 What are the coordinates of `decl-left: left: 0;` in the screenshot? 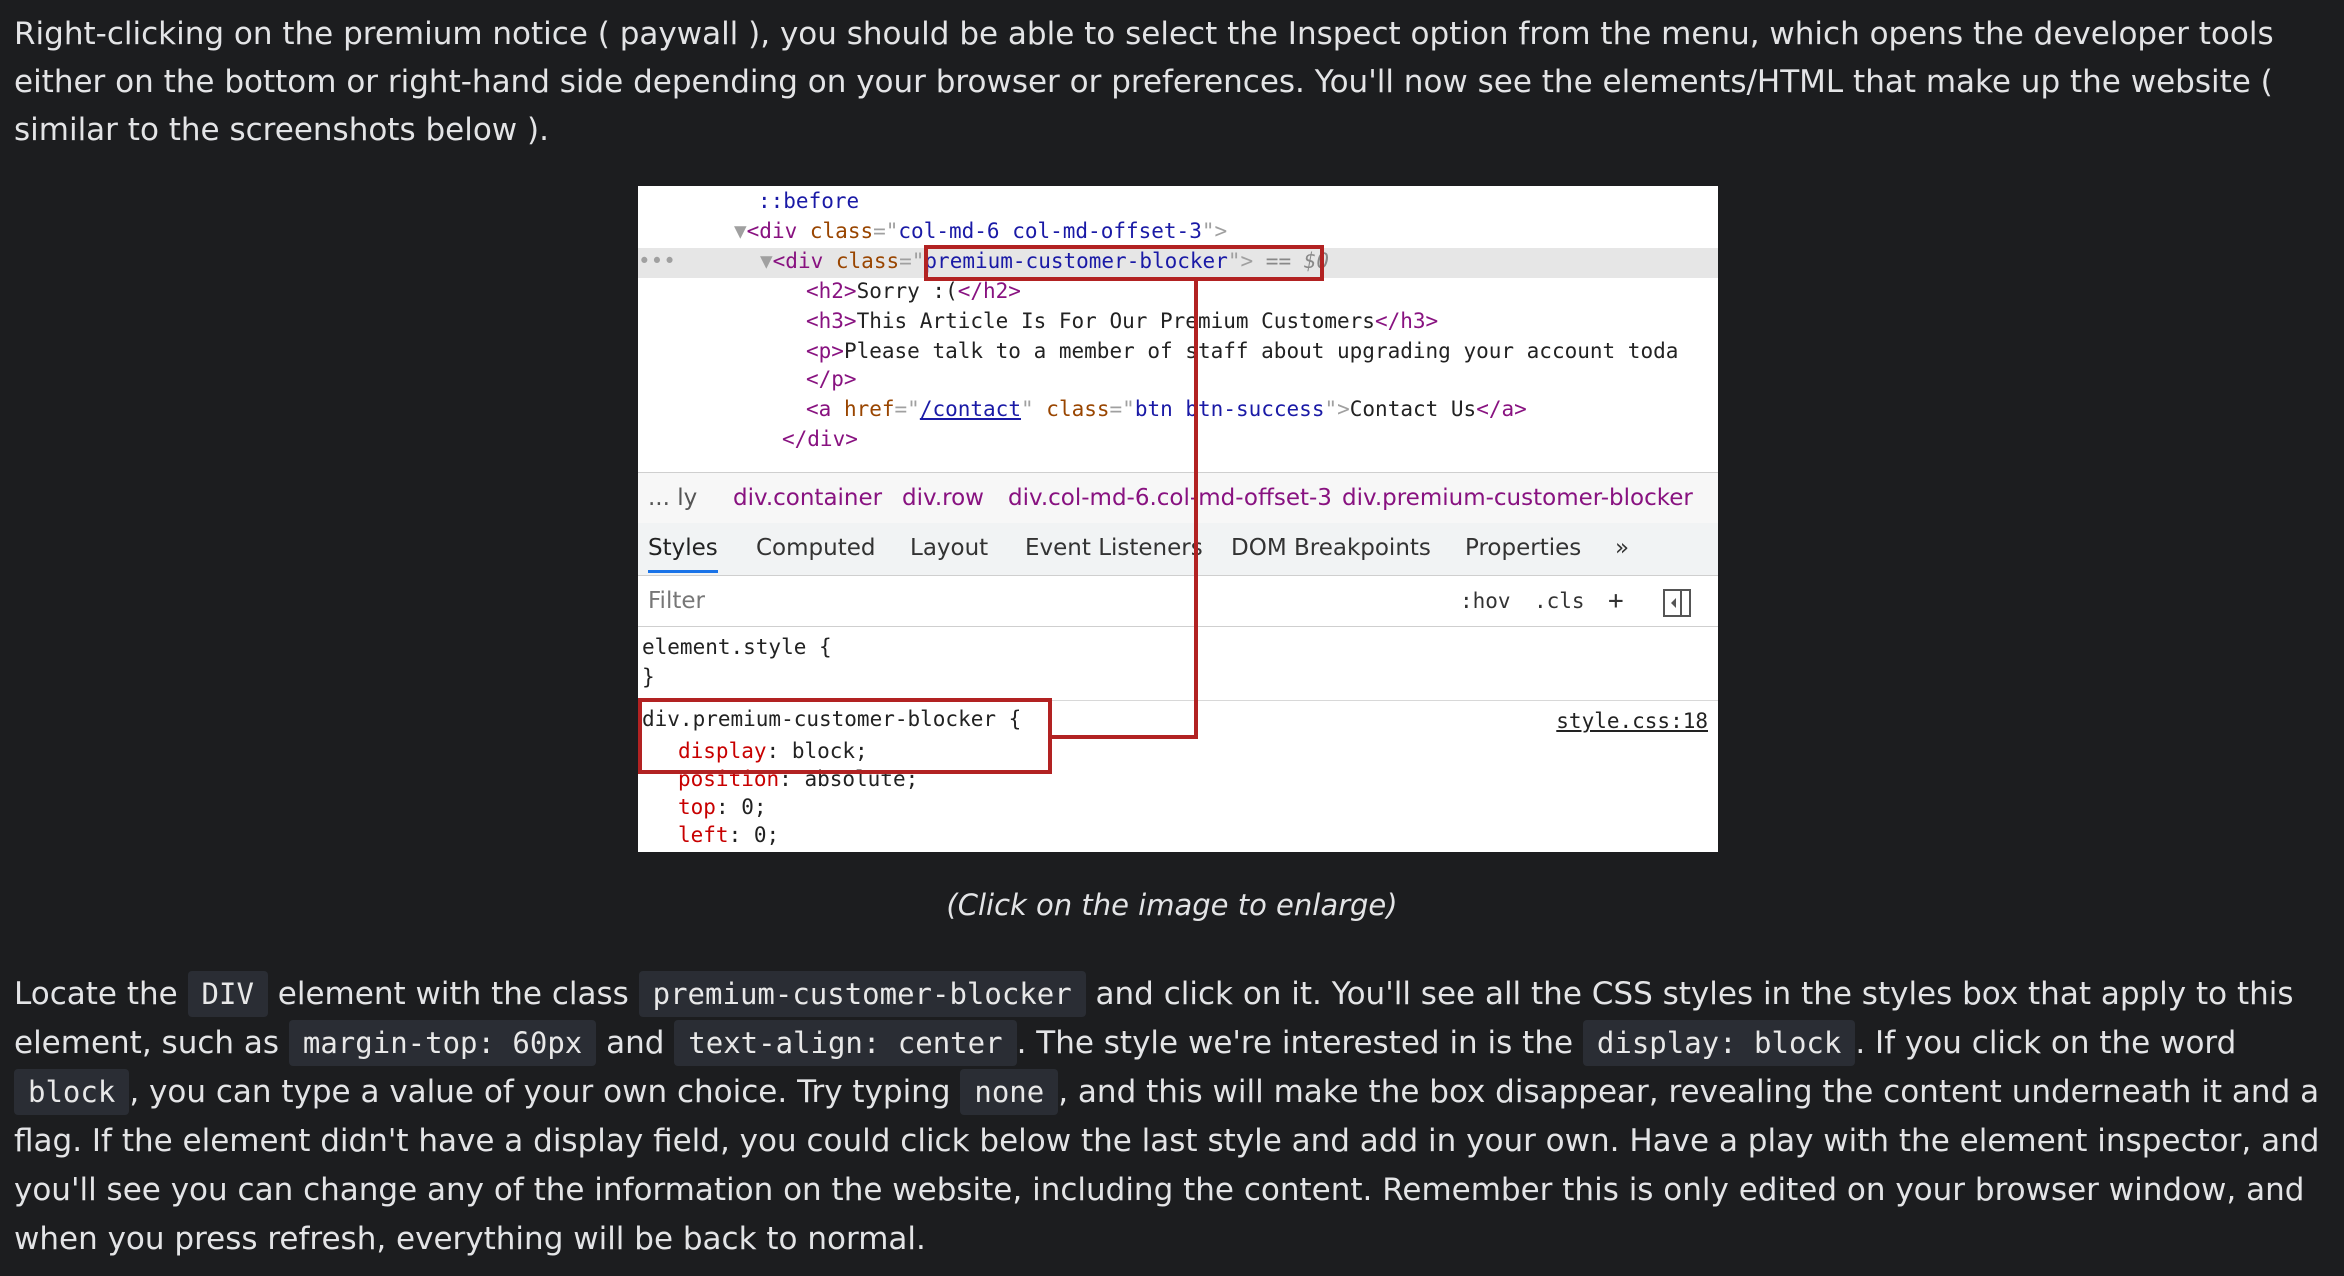 It's located at (728, 835).